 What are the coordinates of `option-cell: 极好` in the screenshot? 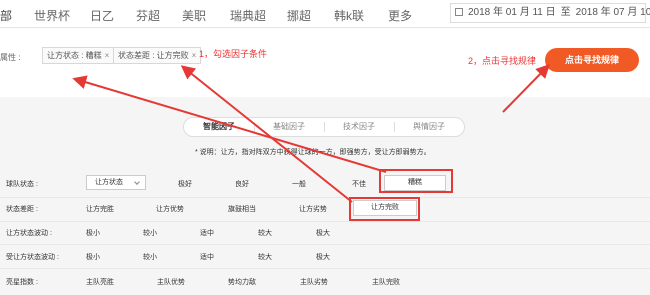 It's located at (185, 184).